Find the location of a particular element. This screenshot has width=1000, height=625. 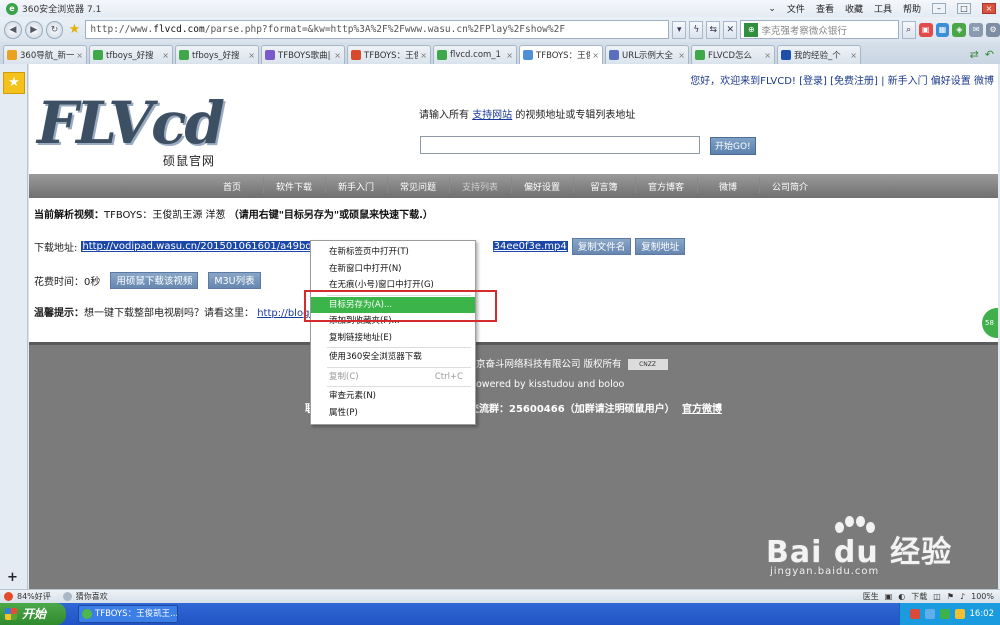

forward-button: ▶ is located at coordinates (33, 29).